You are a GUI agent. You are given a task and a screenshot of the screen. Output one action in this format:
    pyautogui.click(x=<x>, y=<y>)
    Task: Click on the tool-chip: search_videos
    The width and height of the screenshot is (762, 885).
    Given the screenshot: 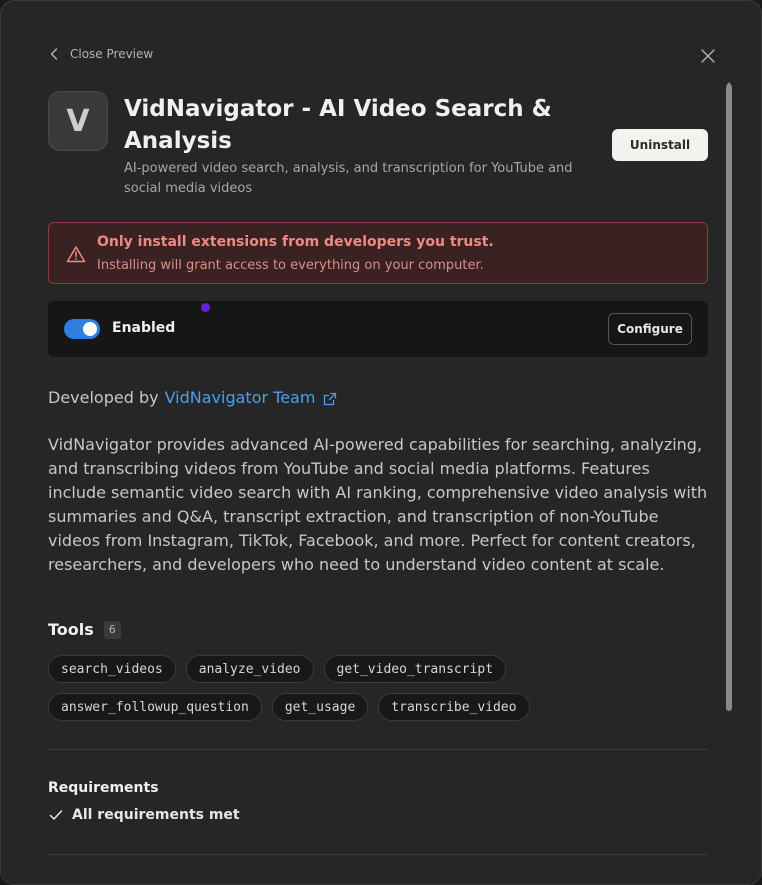 What is the action you would take?
    pyautogui.click(x=112, y=669)
    